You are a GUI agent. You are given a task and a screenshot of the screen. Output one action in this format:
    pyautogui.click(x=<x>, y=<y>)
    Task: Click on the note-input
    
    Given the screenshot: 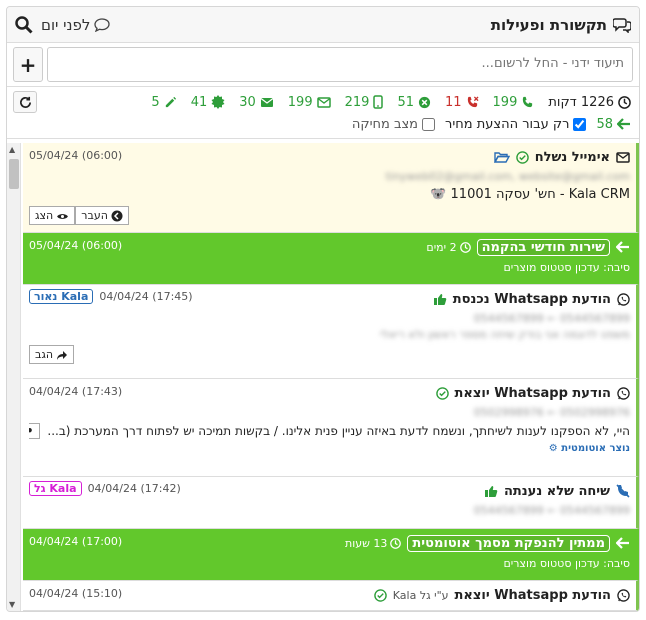 What is the action you would take?
    pyautogui.click(x=340, y=64)
    